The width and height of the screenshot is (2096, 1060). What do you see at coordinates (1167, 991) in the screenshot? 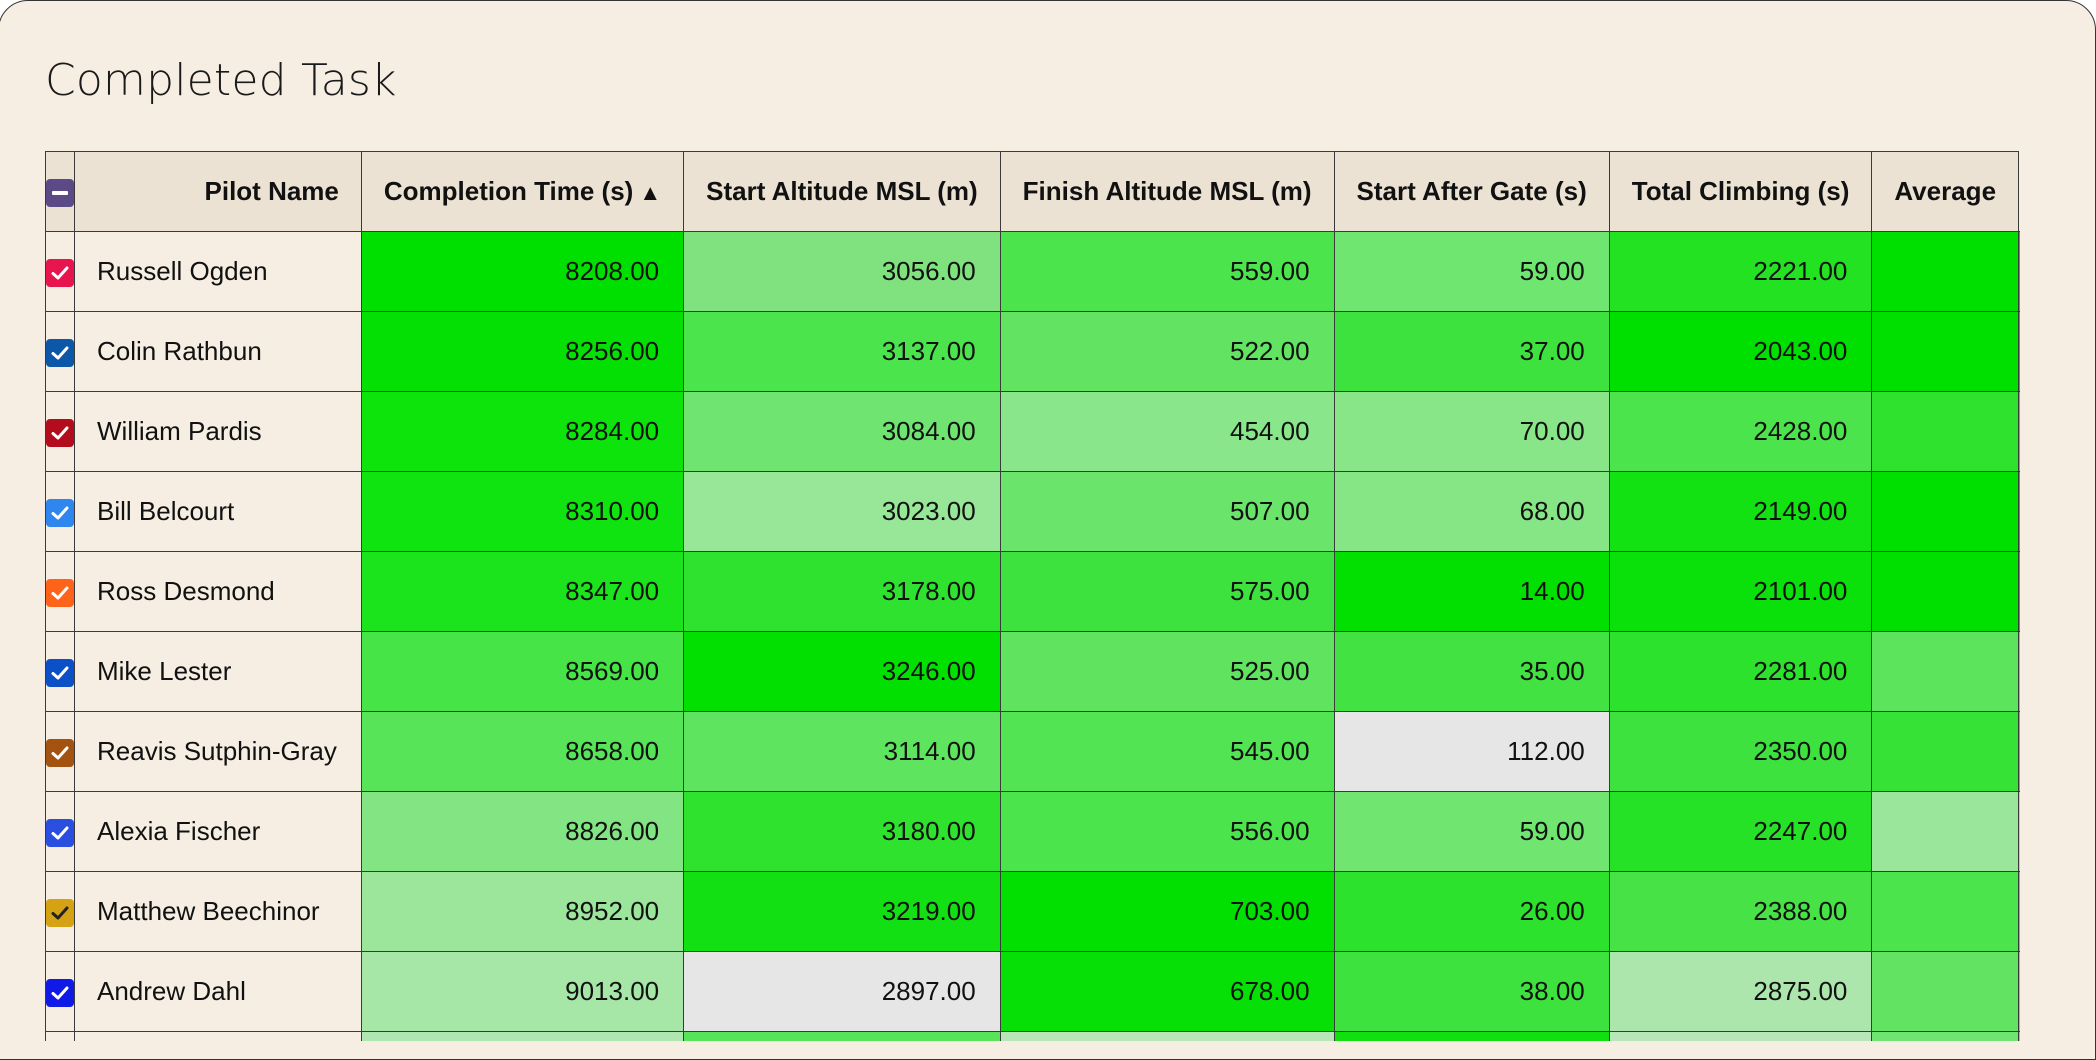
I see `metric-cell: 678.00` at bounding box center [1167, 991].